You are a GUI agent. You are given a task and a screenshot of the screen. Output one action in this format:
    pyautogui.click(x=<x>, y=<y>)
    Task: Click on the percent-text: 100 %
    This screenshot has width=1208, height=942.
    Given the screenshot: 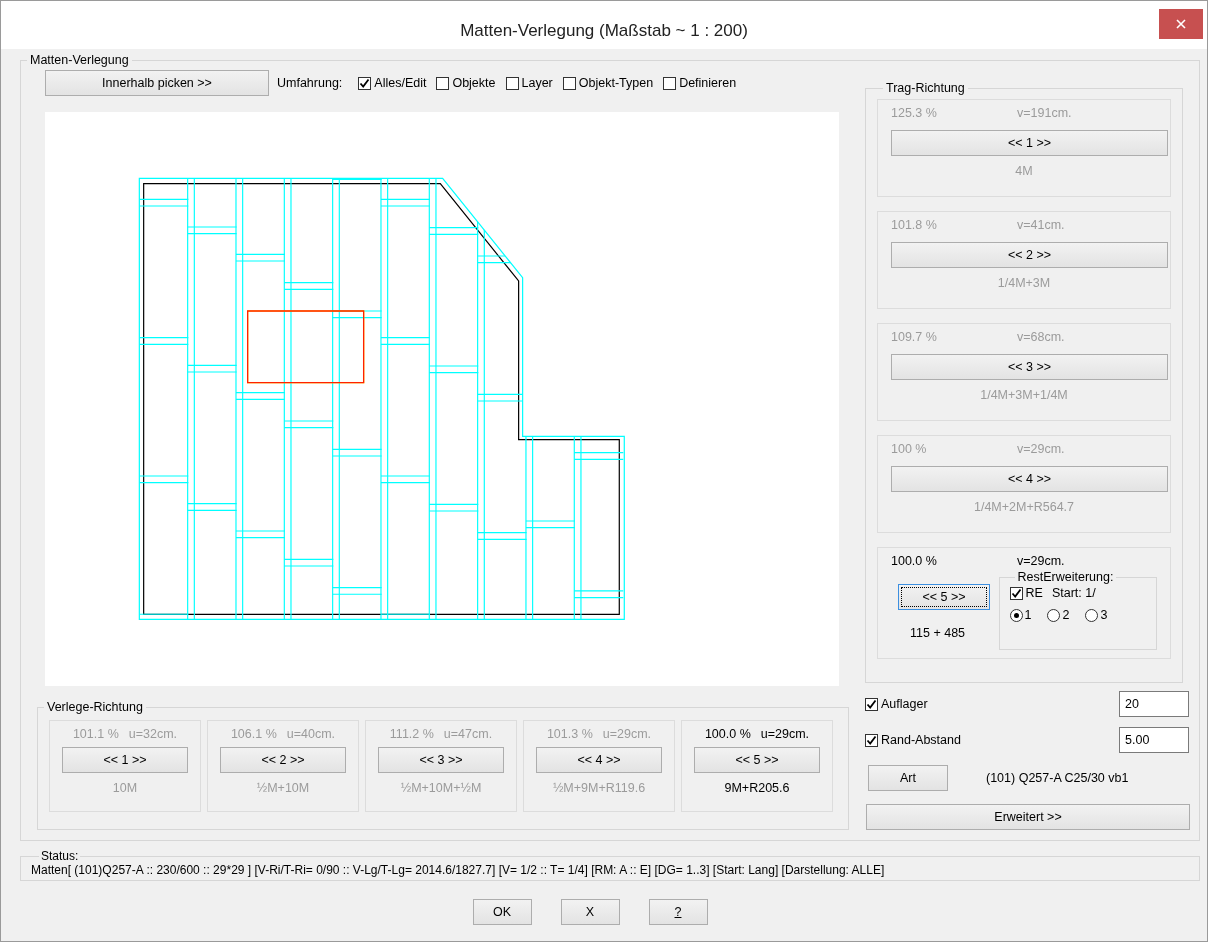 What is the action you would take?
    pyautogui.click(x=909, y=449)
    